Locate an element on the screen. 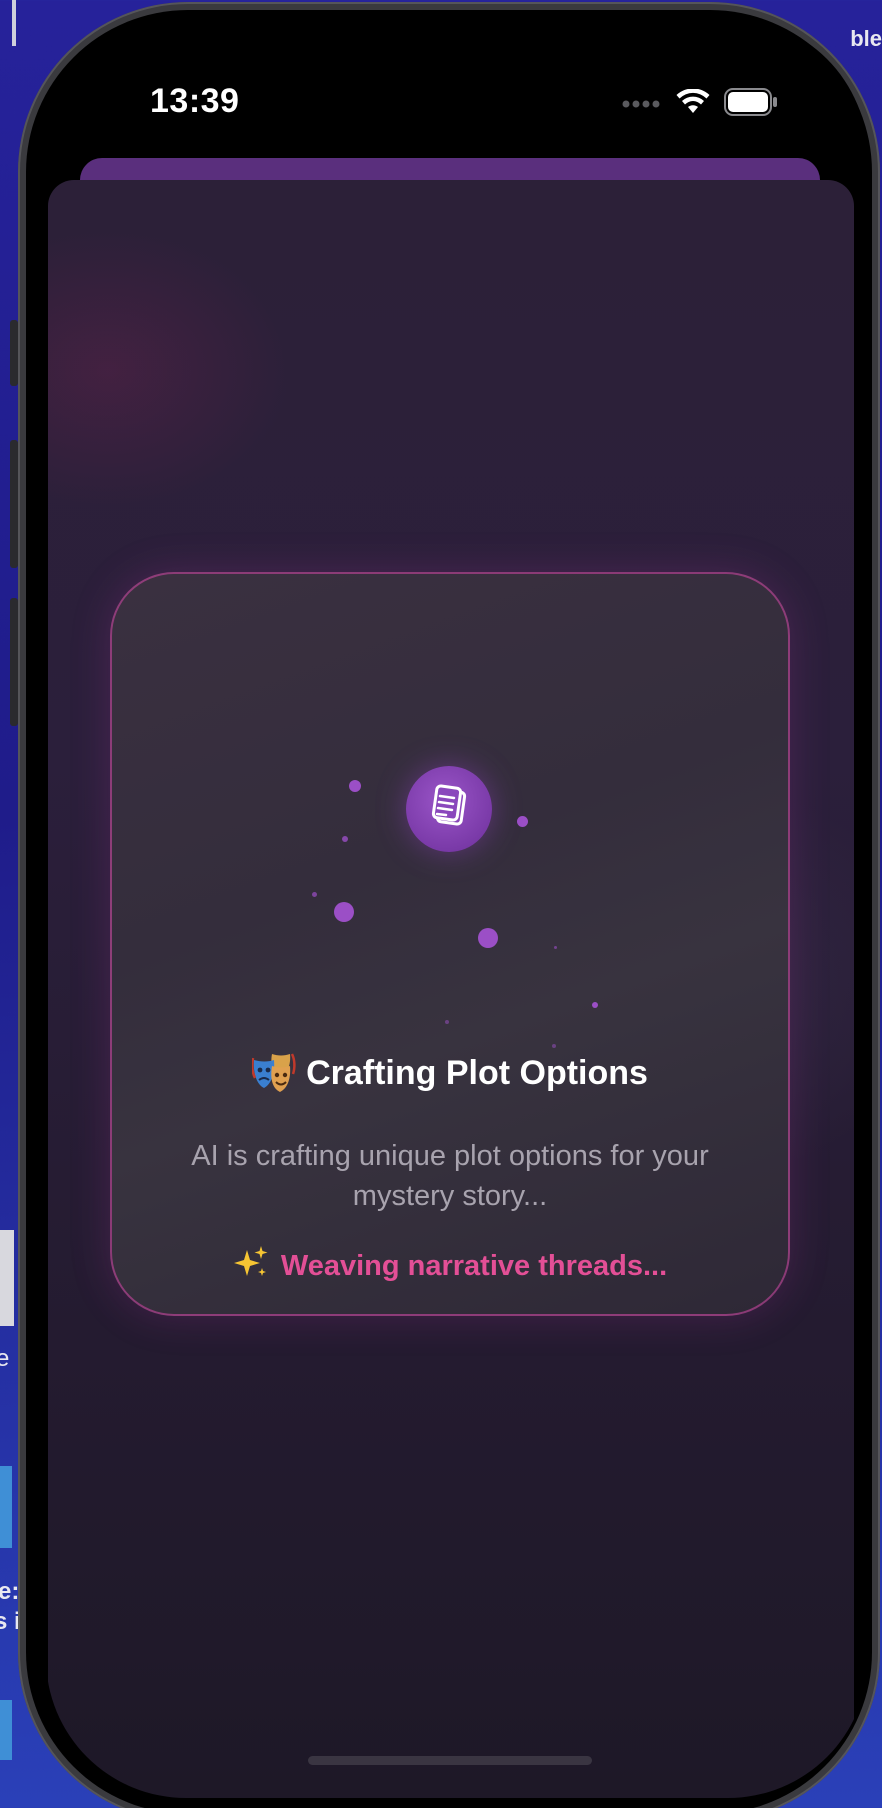  performing-arts-icon is located at coordinates (273, 1073).